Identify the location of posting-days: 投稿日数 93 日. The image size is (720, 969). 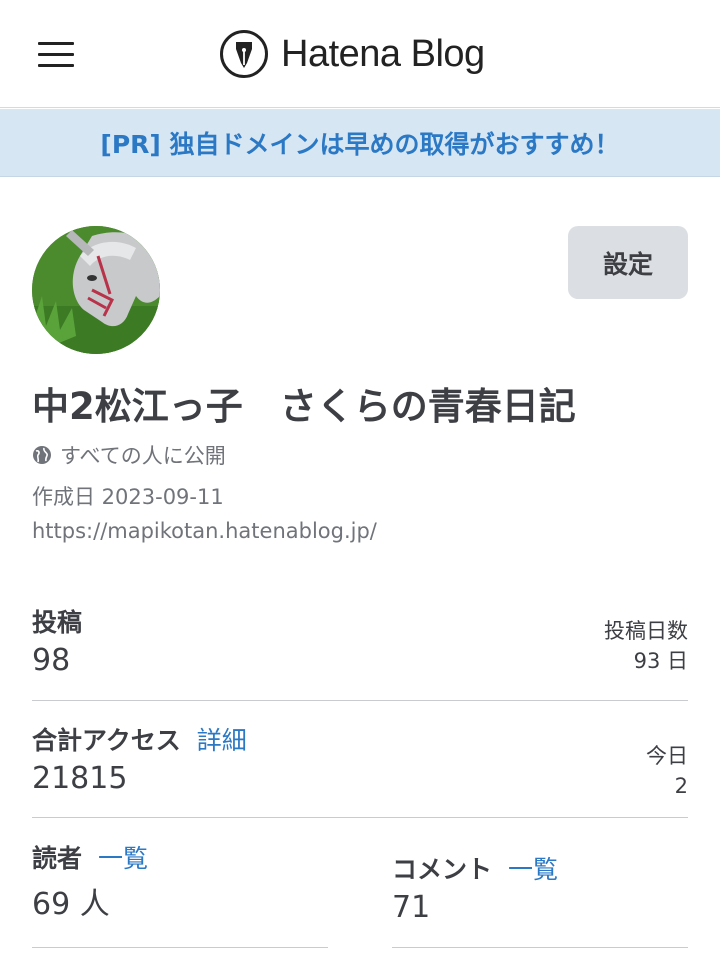
(646, 646).